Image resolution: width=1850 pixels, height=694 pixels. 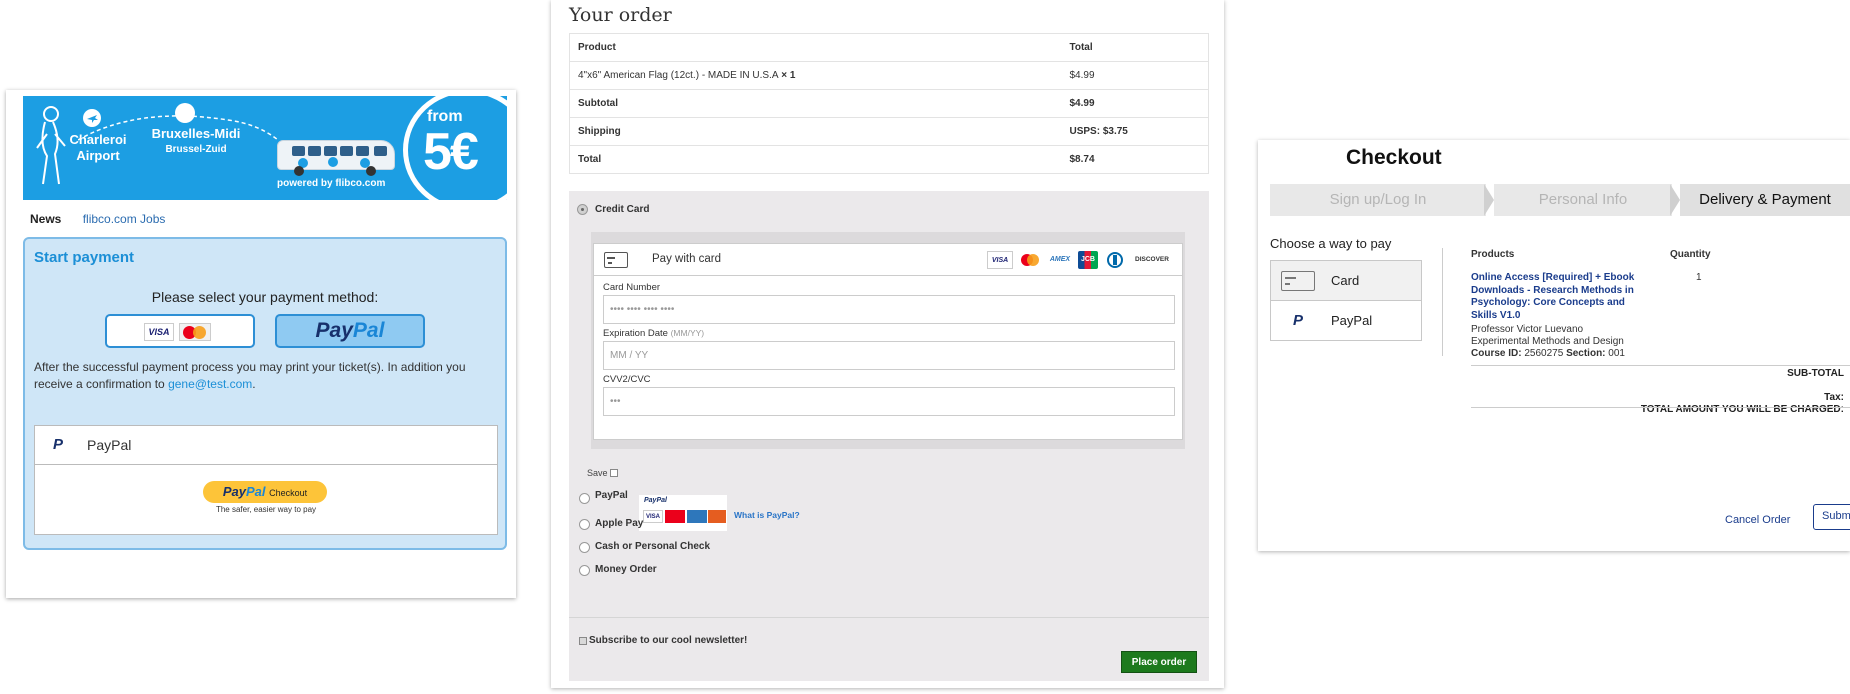 I want to click on discover-icon: DISCOVER, so click(x=1152, y=259).